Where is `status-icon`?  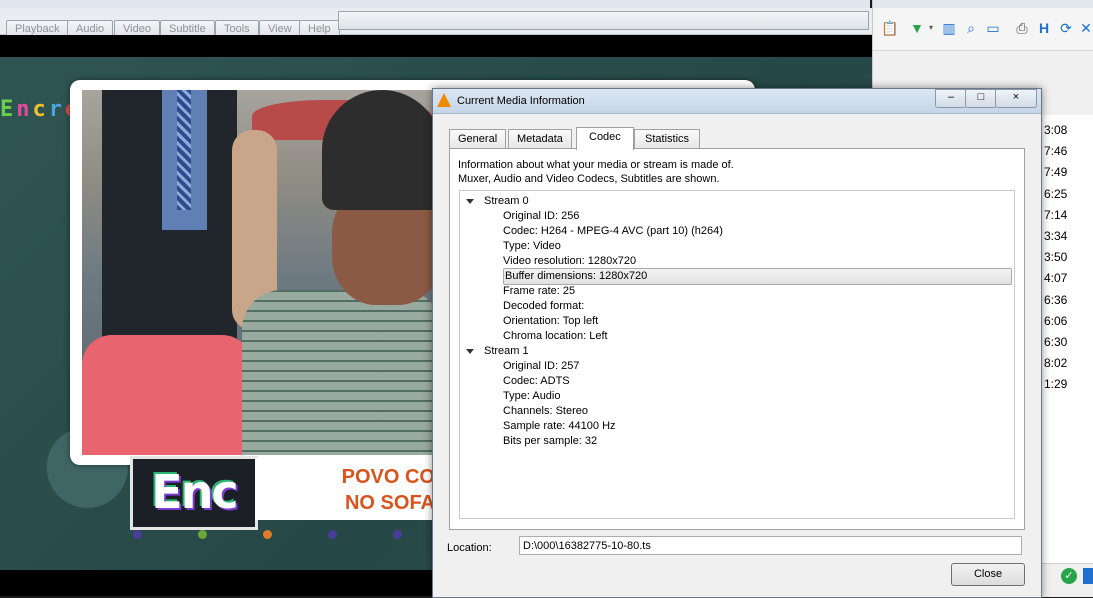 status-icon is located at coordinates (1088, 576).